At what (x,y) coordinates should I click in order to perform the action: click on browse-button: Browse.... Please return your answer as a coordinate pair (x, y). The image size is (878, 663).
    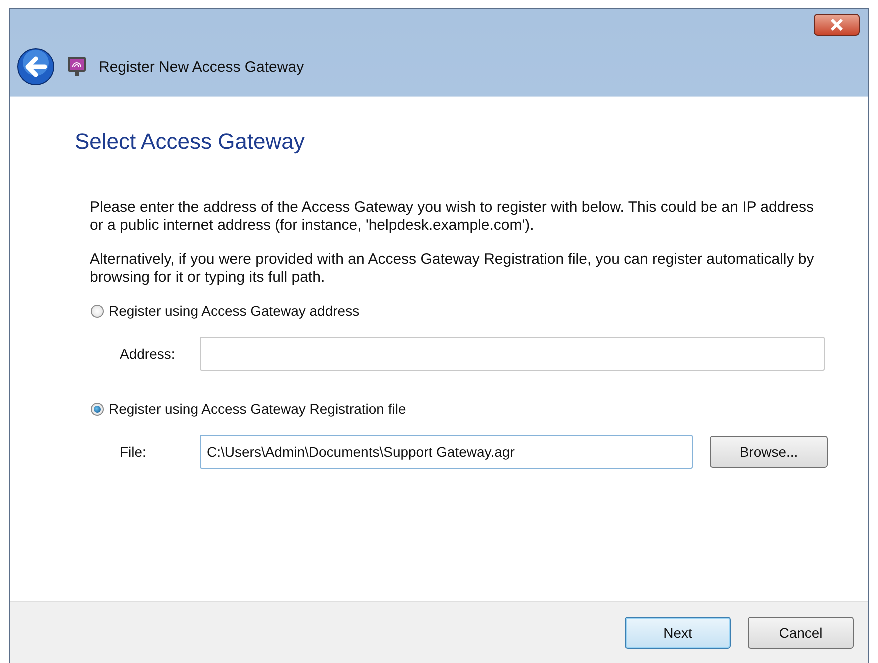
    Looking at the image, I should click on (769, 452).